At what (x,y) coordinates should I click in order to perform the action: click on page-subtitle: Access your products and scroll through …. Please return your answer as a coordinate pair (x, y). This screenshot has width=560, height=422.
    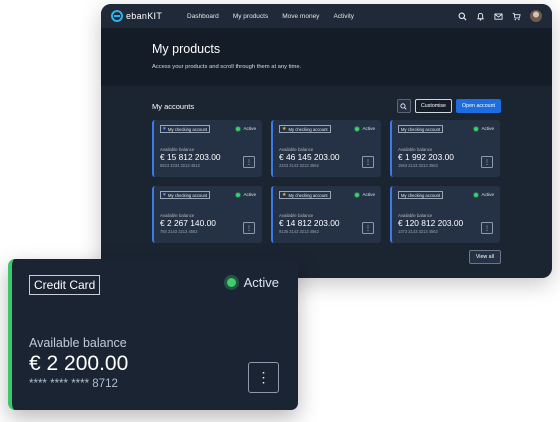
    Looking at the image, I should click on (227, 67).